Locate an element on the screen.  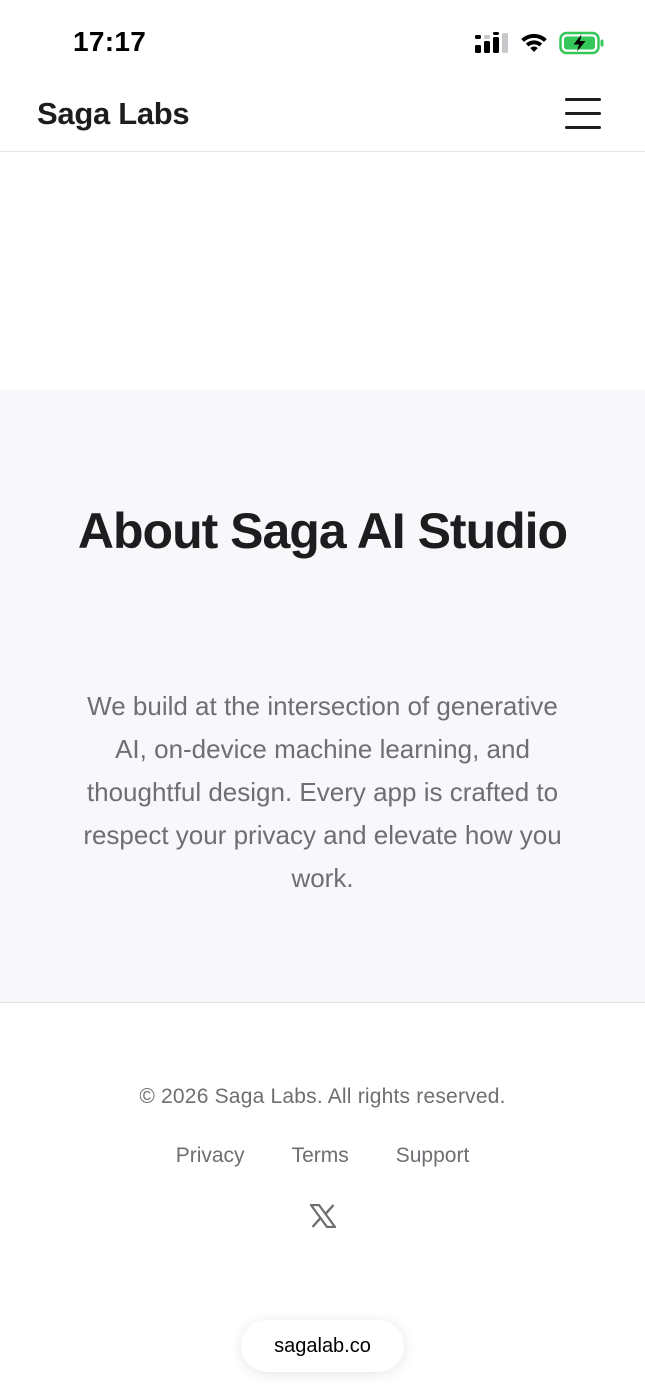
footer-link-privacy: Privacy is located at coordinates (210, 1156).